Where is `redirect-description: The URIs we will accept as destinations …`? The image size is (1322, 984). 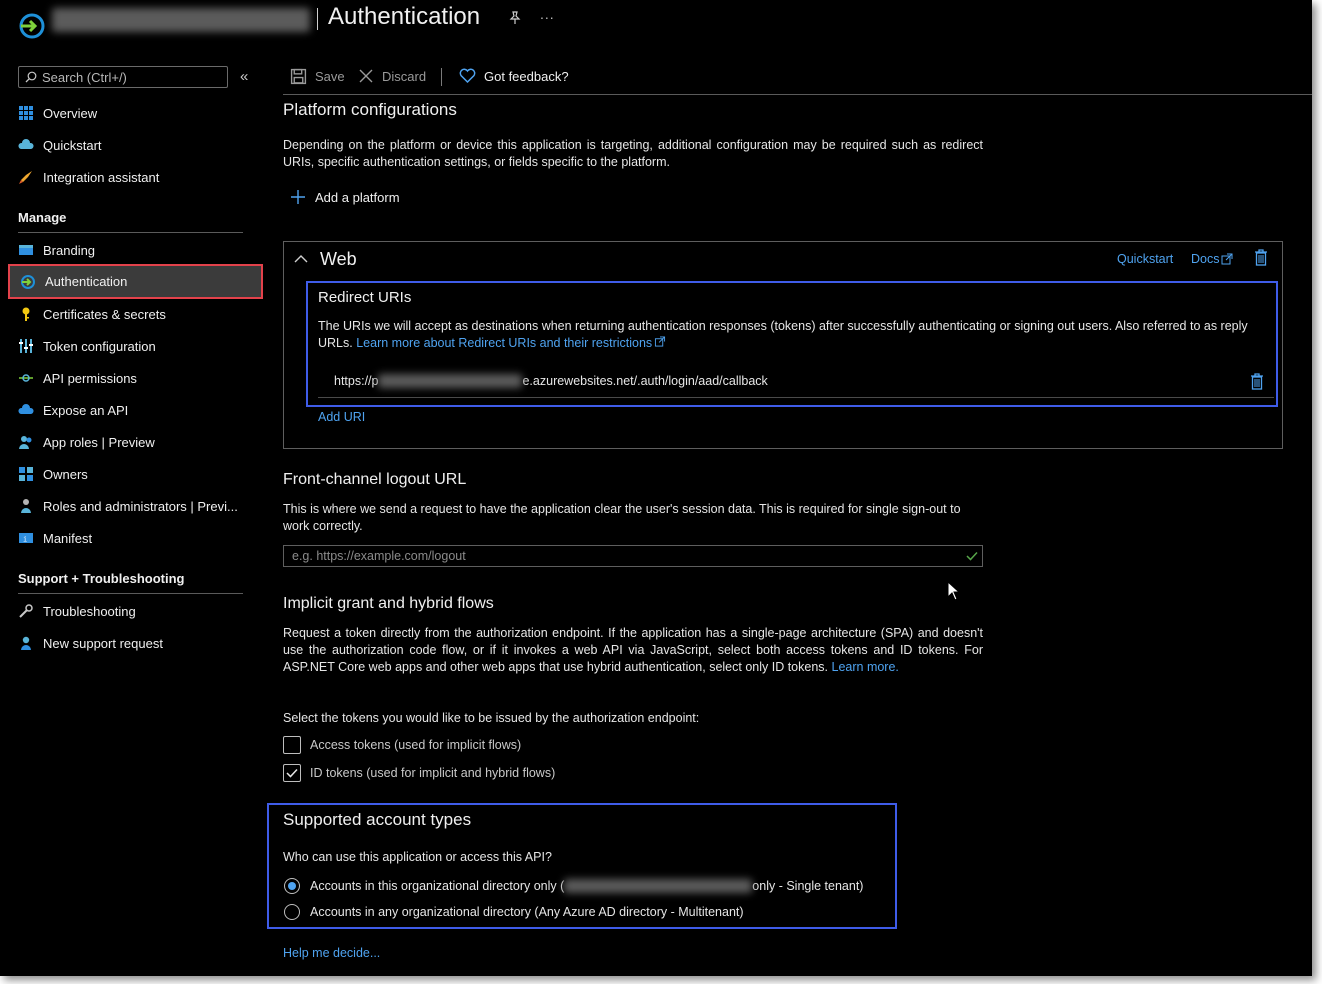 redirect-description: The URIs we will accept as destinations … is located at coordinates (793, 335).